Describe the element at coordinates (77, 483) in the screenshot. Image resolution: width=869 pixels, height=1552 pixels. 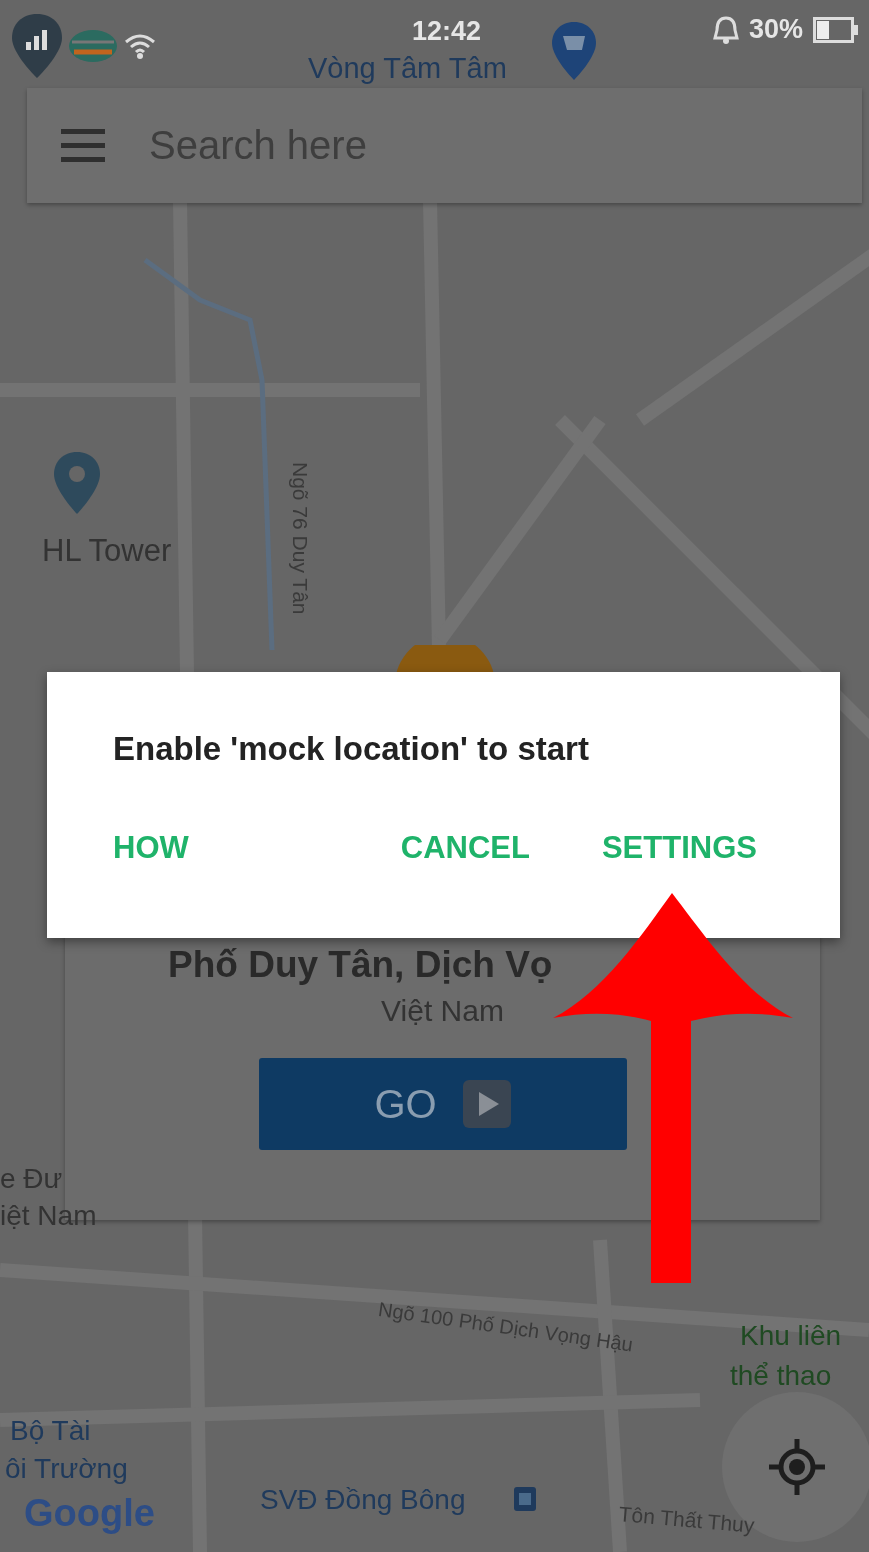
I see `map-pin-icon` at that location.